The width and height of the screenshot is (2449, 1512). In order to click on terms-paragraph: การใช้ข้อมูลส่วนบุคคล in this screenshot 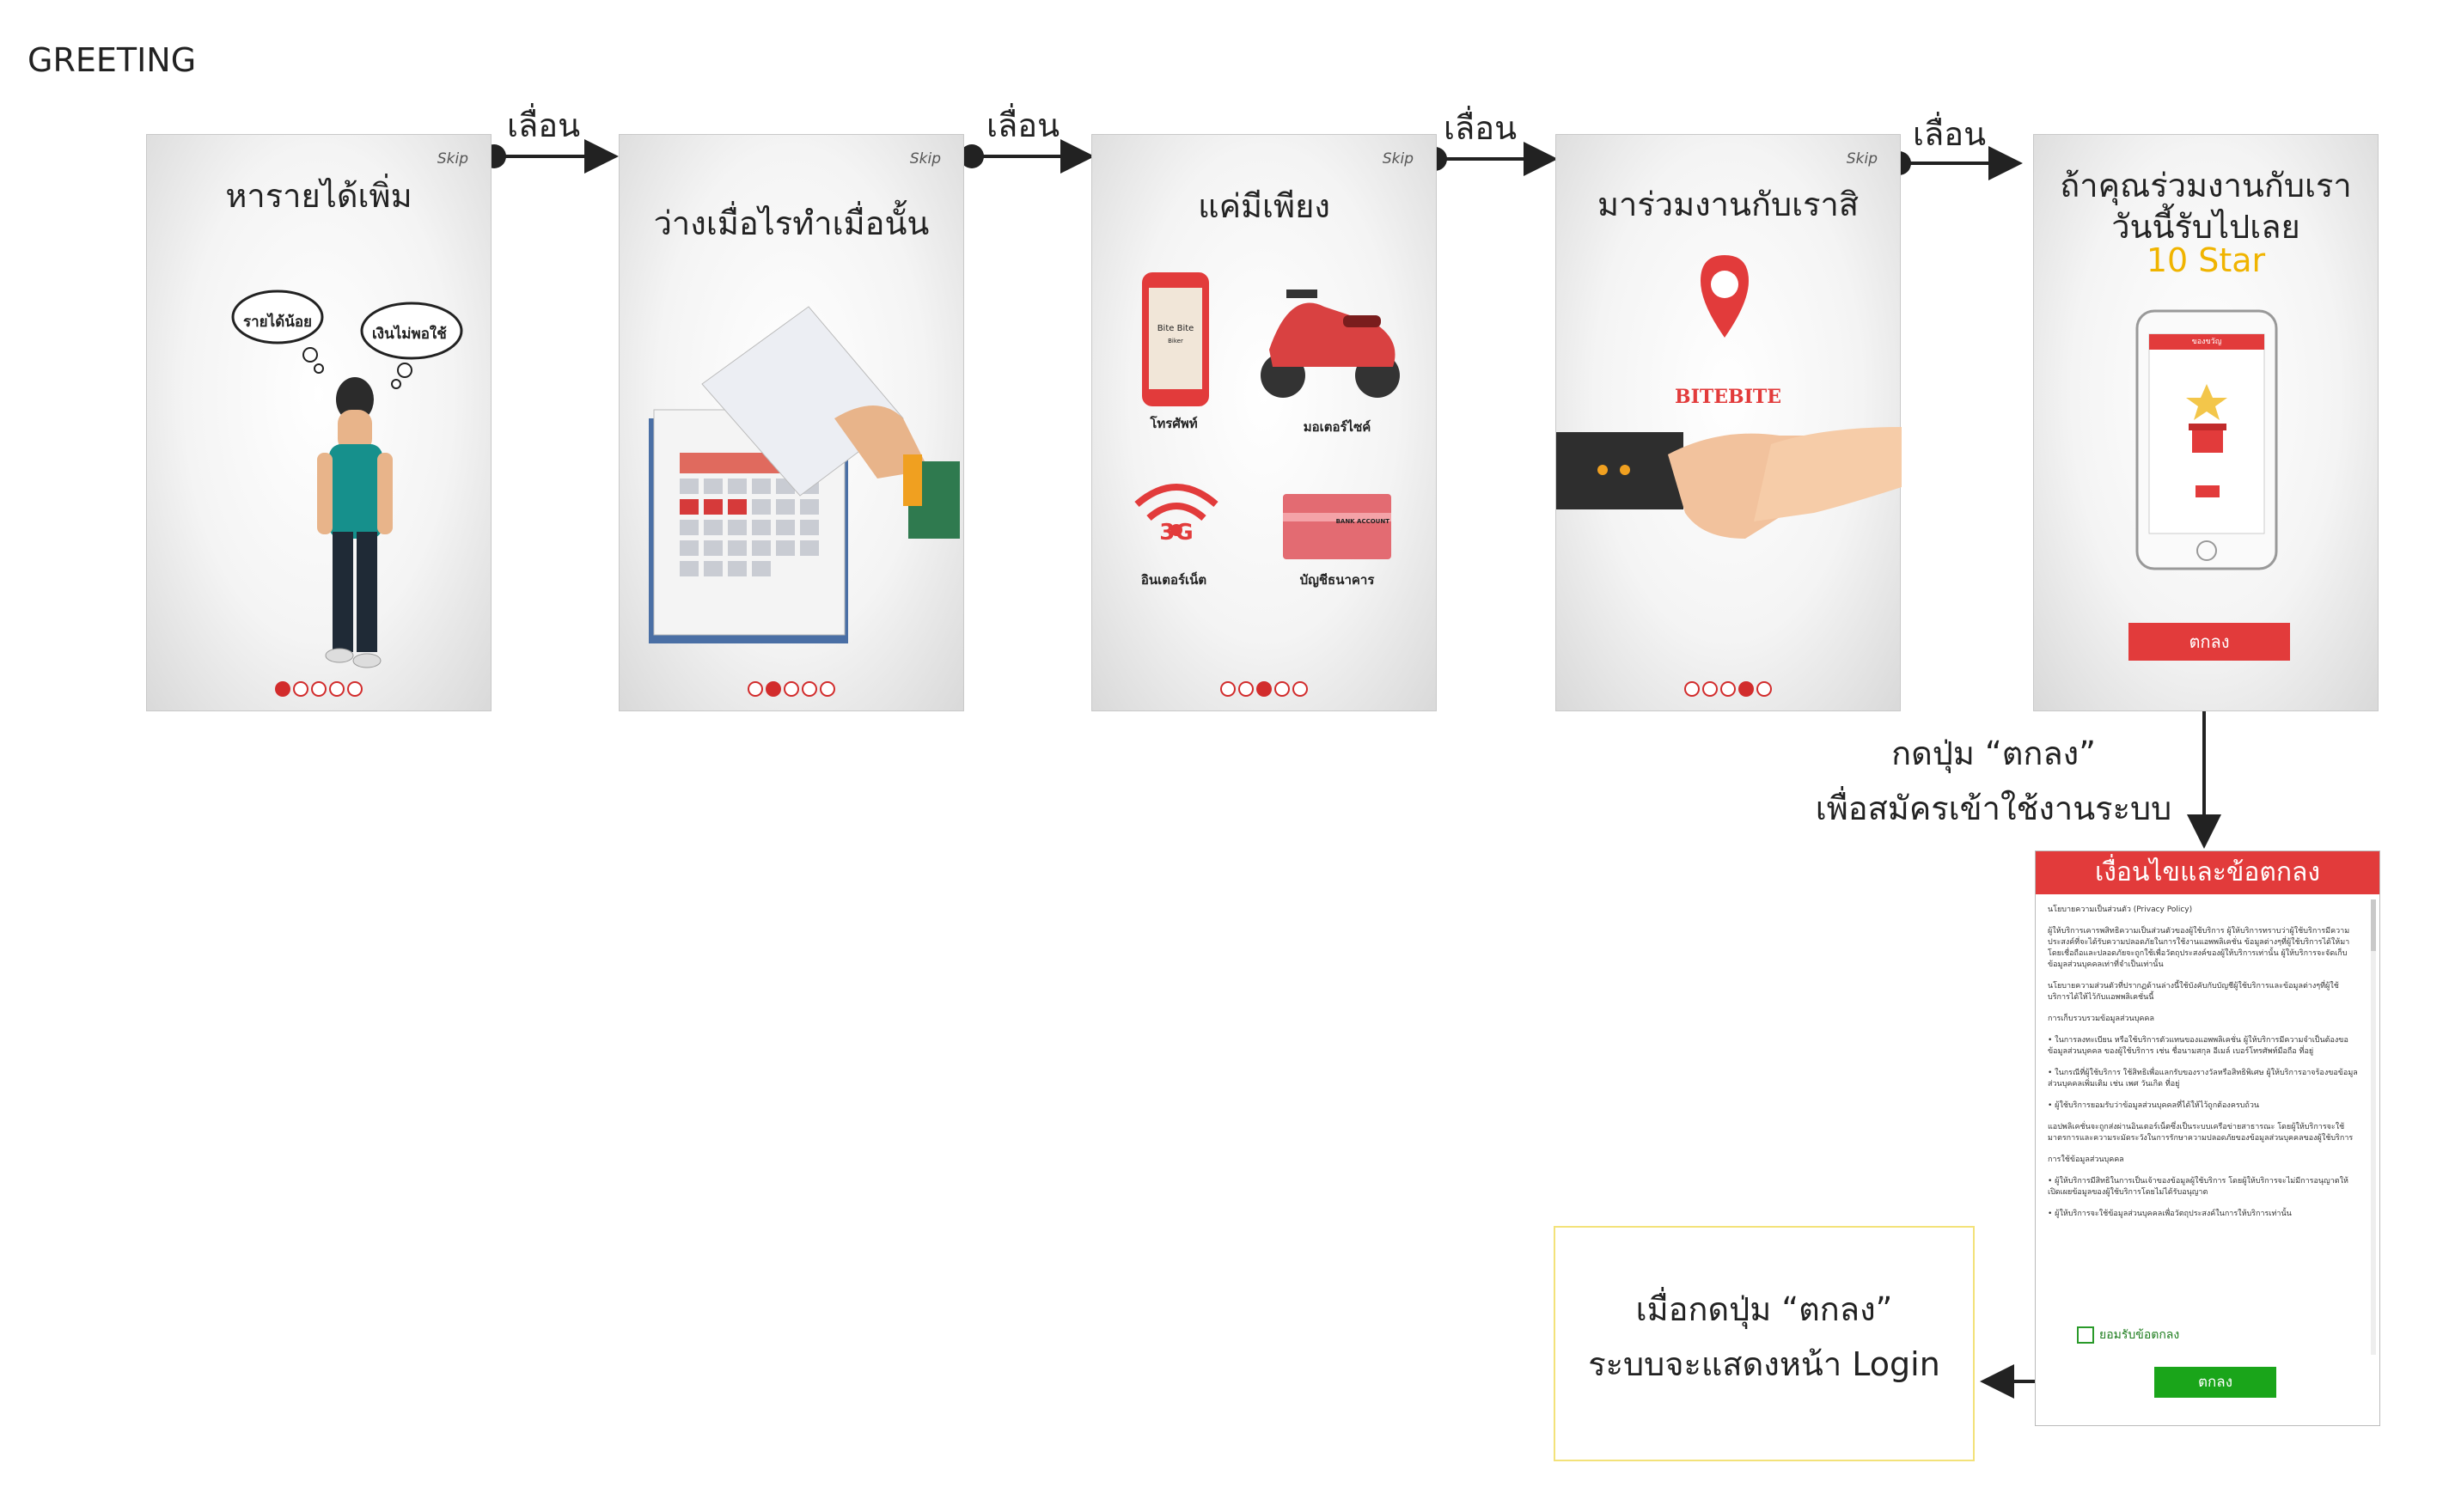, I will do `click(2086, 1159)`.